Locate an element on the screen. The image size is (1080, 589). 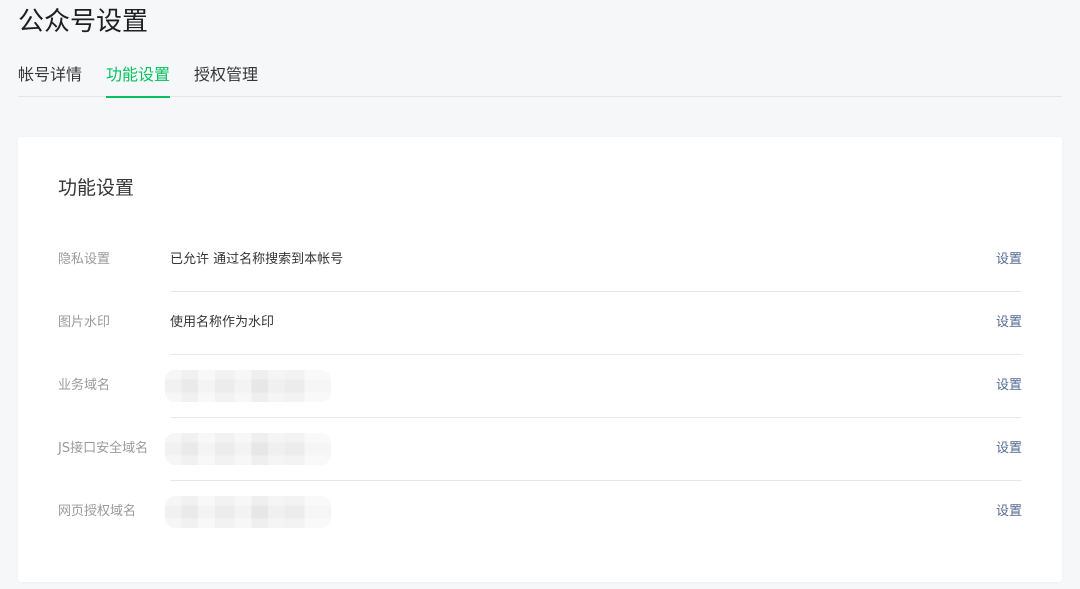
row-label: 图片水印 is located at coordinates (84, 322).